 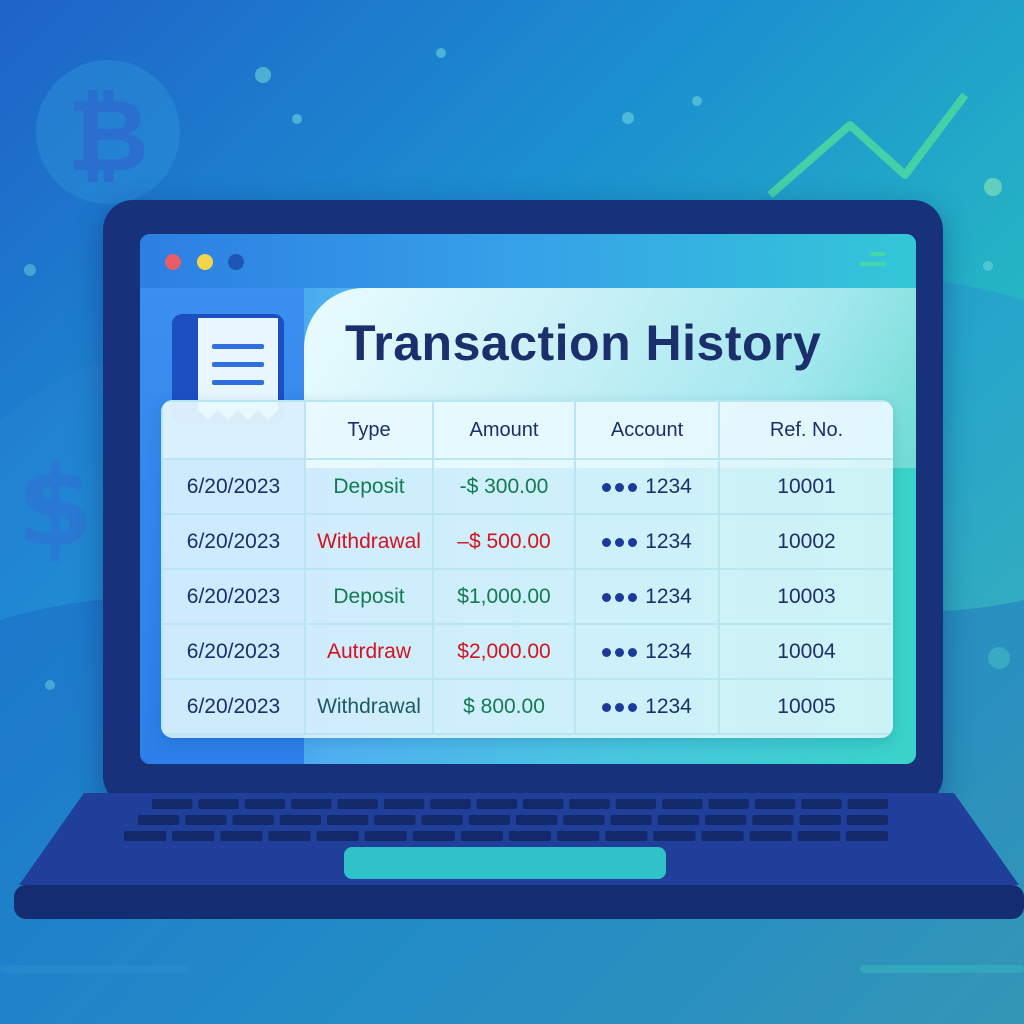 What do you see at coordinates (236, 262) in the screenshot?
I see `maximize-dot-icon` at bounding box center [236, 262].